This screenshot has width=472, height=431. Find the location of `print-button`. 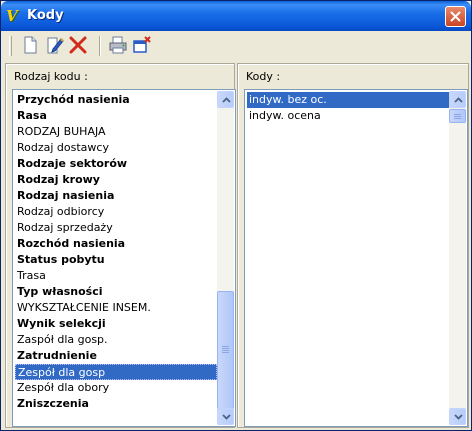

print-button is located at coordinates (118, 45).